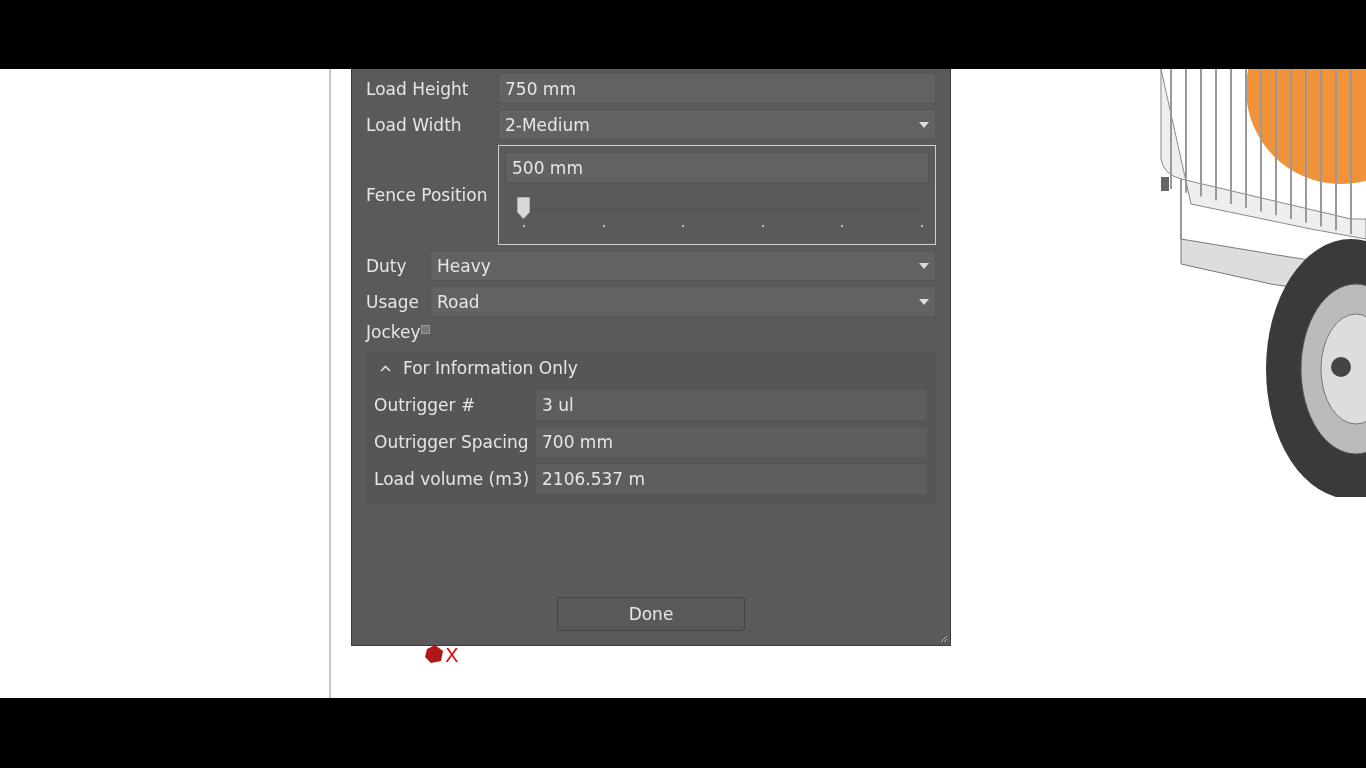 The width and height of the screenshot is (1366, 768). What do you see at coordinates (434, 654) in the screenshot?
I see `axis-marker-icon` at bounding box center [434, 654].